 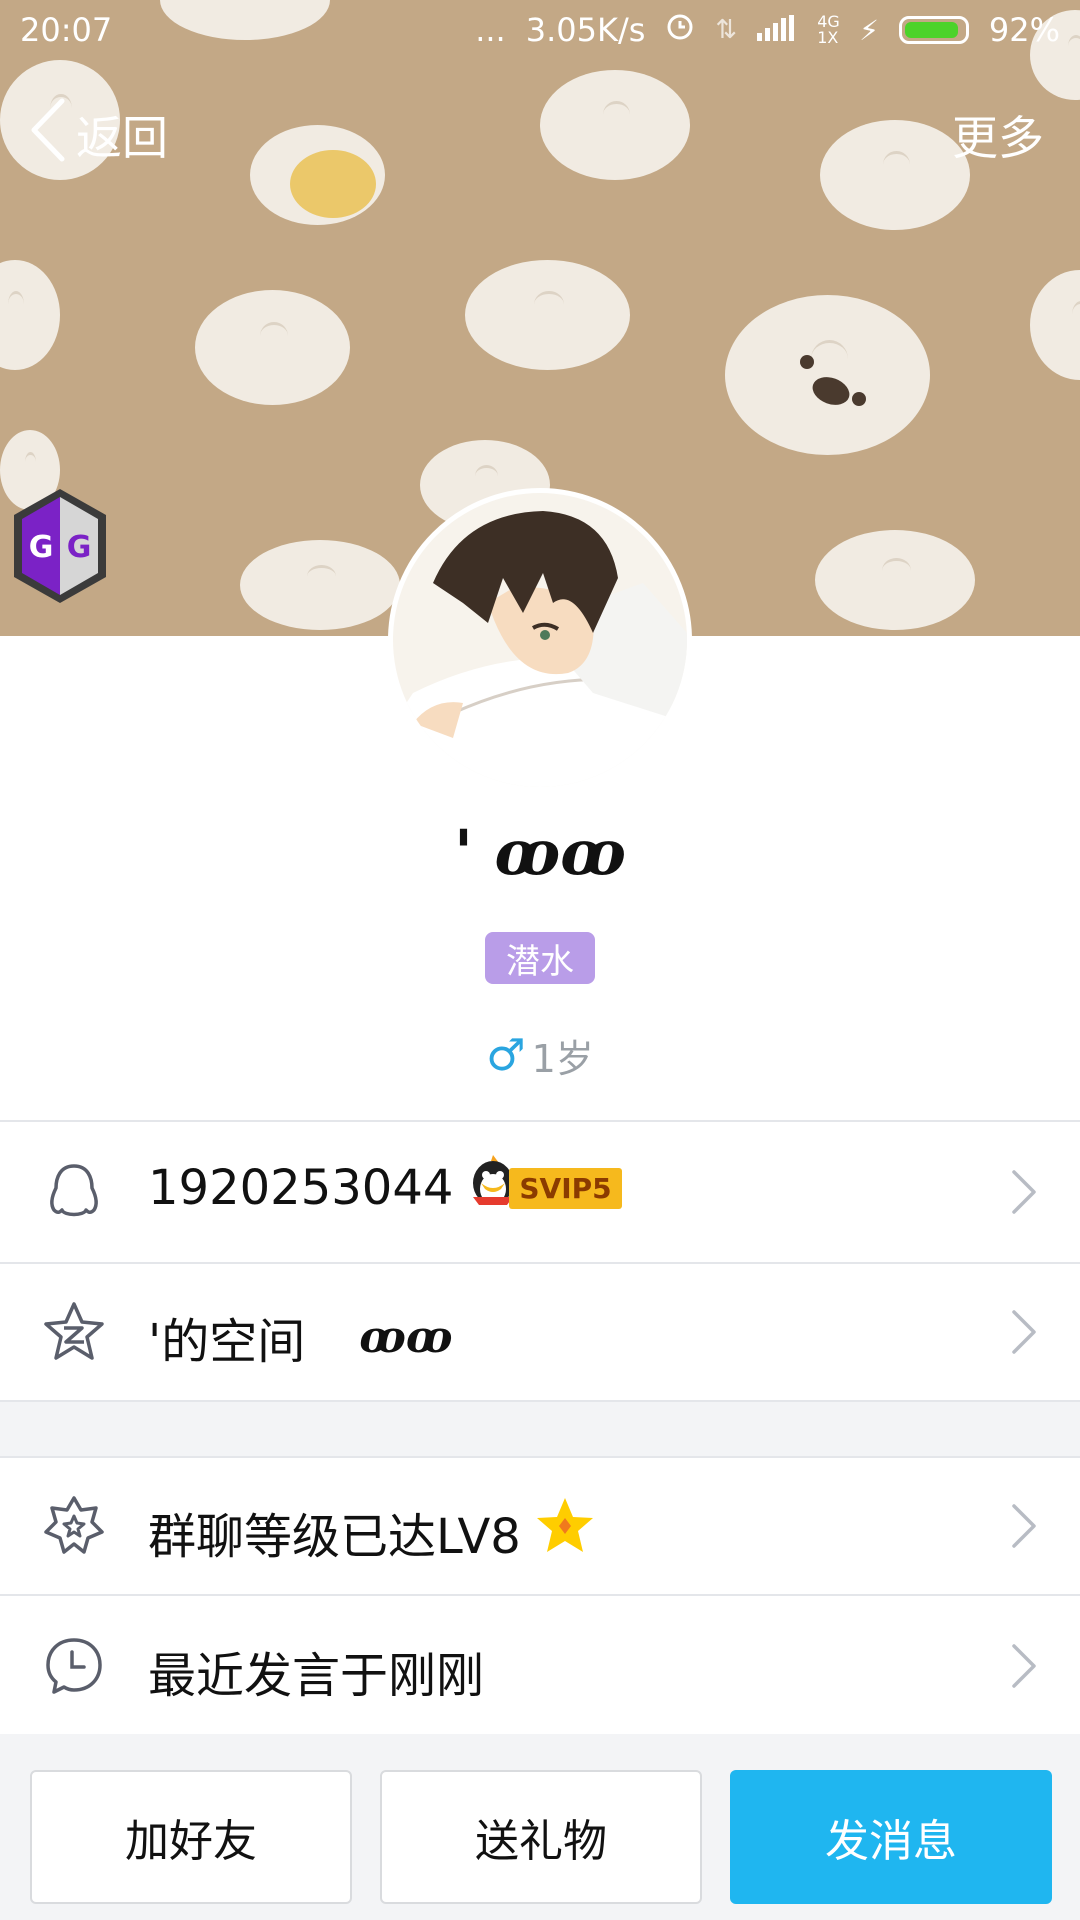 I want to click on divider, so click(x=540, y=1401).